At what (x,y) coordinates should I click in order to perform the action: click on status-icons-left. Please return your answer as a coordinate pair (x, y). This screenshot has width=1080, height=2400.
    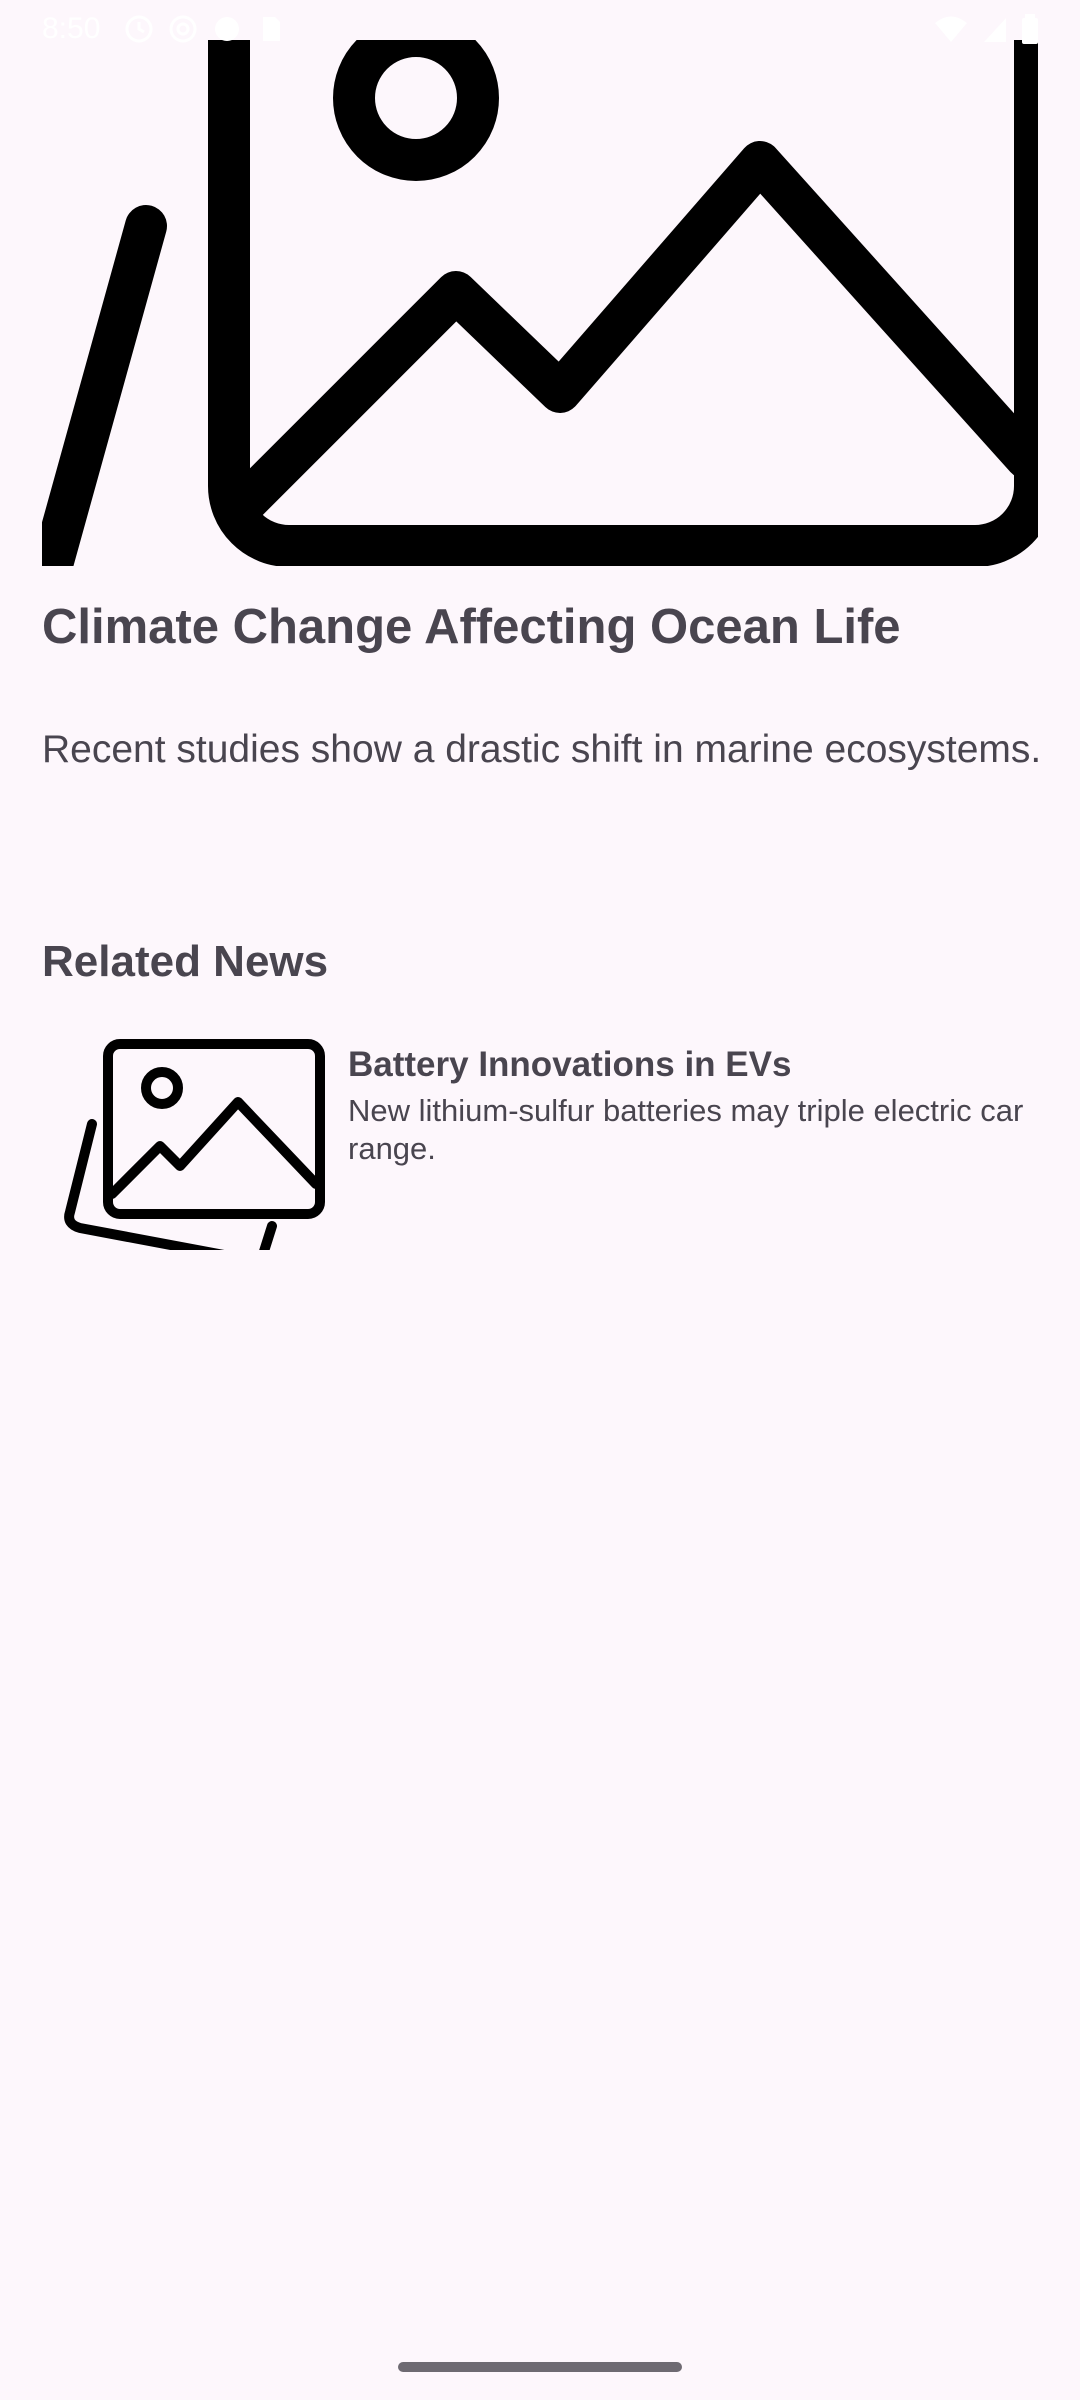
    Looking at the image, I should click on (205, 29).